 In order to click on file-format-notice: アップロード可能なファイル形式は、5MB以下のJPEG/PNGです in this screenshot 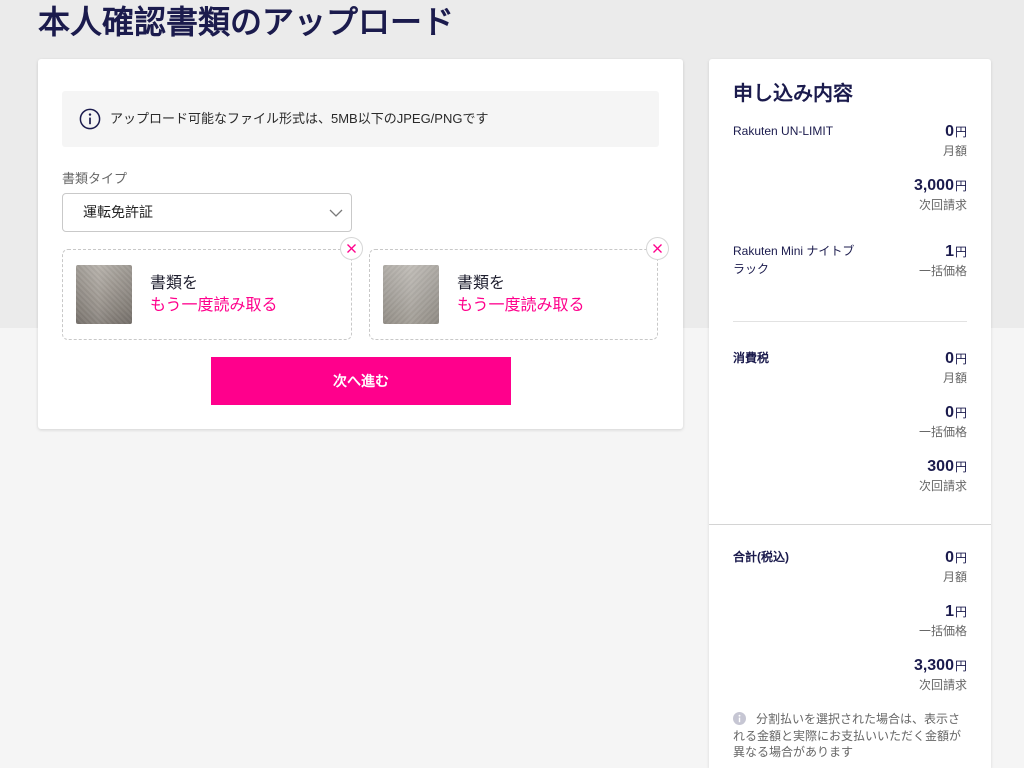, I will do `click(360, 119)`.